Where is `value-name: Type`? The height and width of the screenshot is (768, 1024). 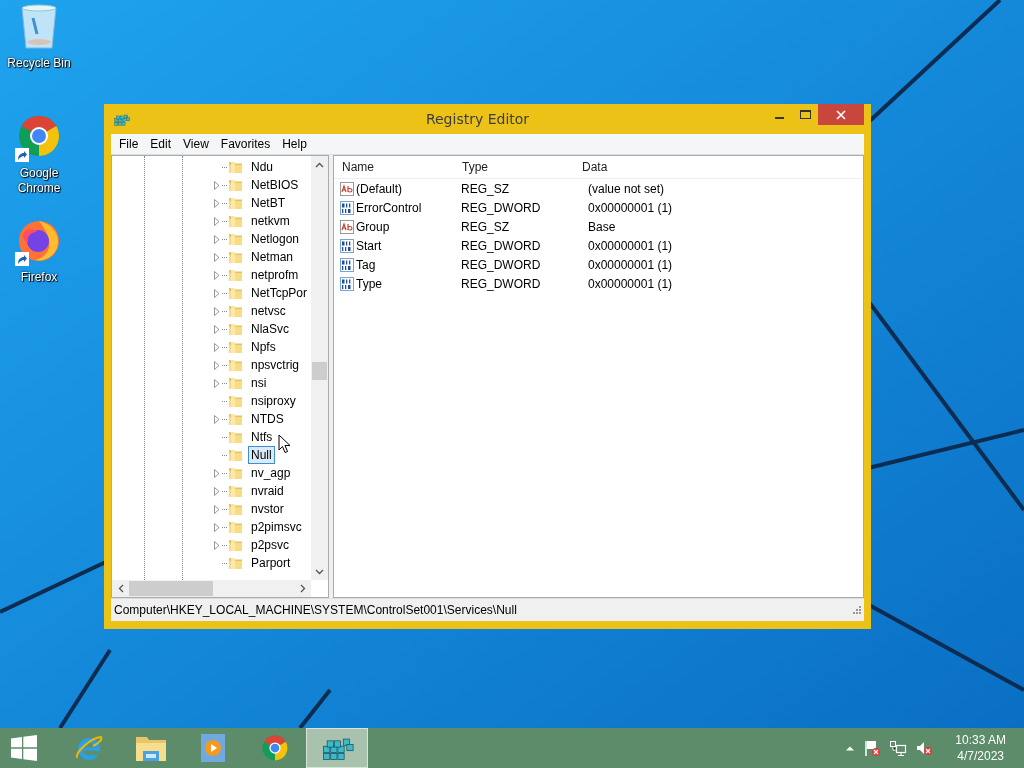
value-name: Type is located at coordinates (369, 283).